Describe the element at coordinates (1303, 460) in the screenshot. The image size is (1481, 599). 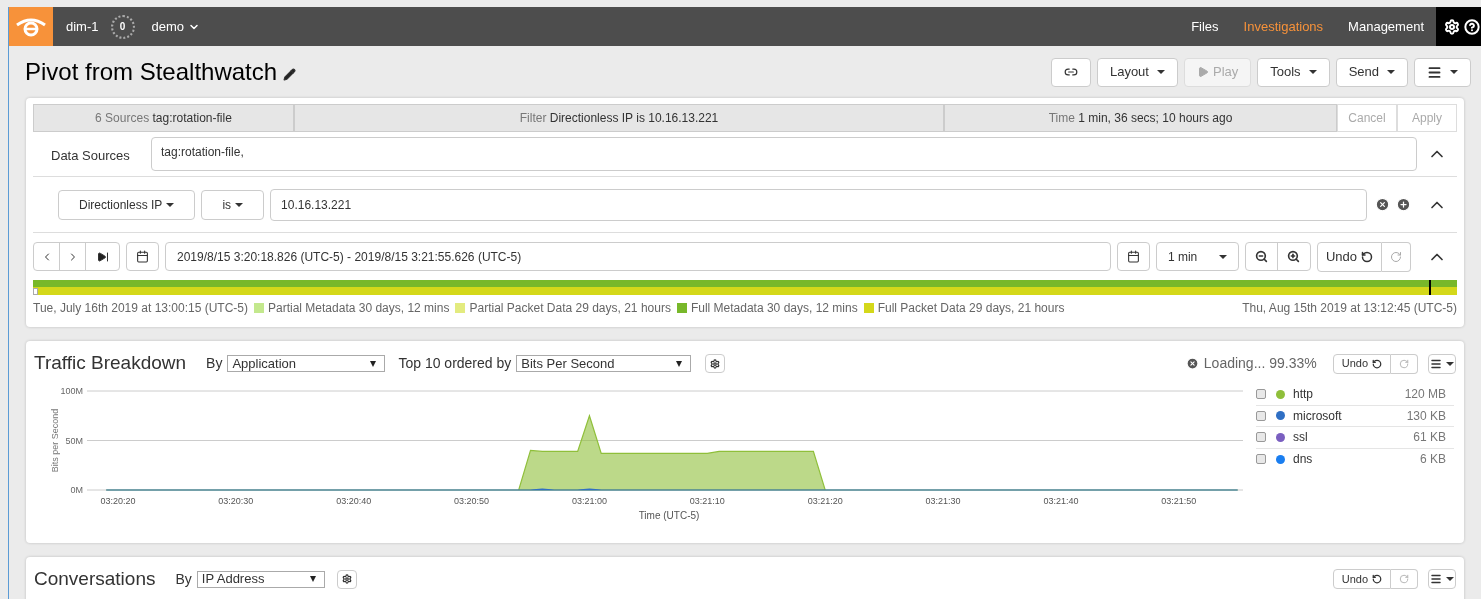
I see `legend-name: dns` at that location.